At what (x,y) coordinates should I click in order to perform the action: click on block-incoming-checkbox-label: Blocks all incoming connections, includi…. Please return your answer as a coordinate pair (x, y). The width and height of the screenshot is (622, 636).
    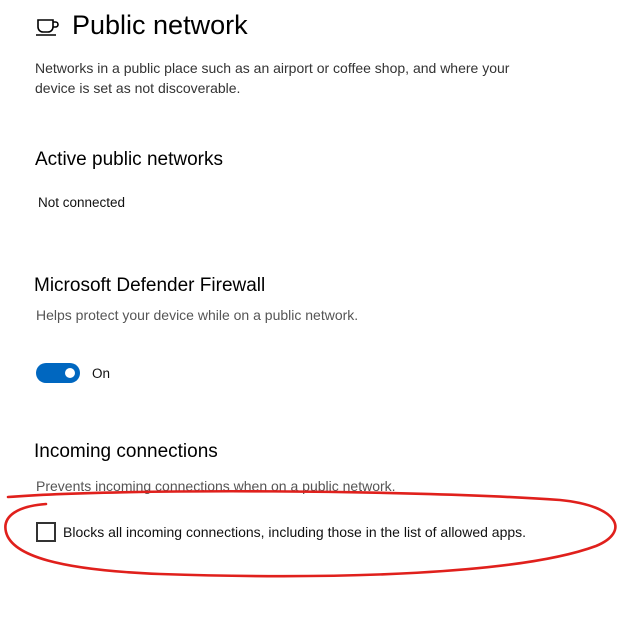
    Looking at the image, I should click on (303, 532).